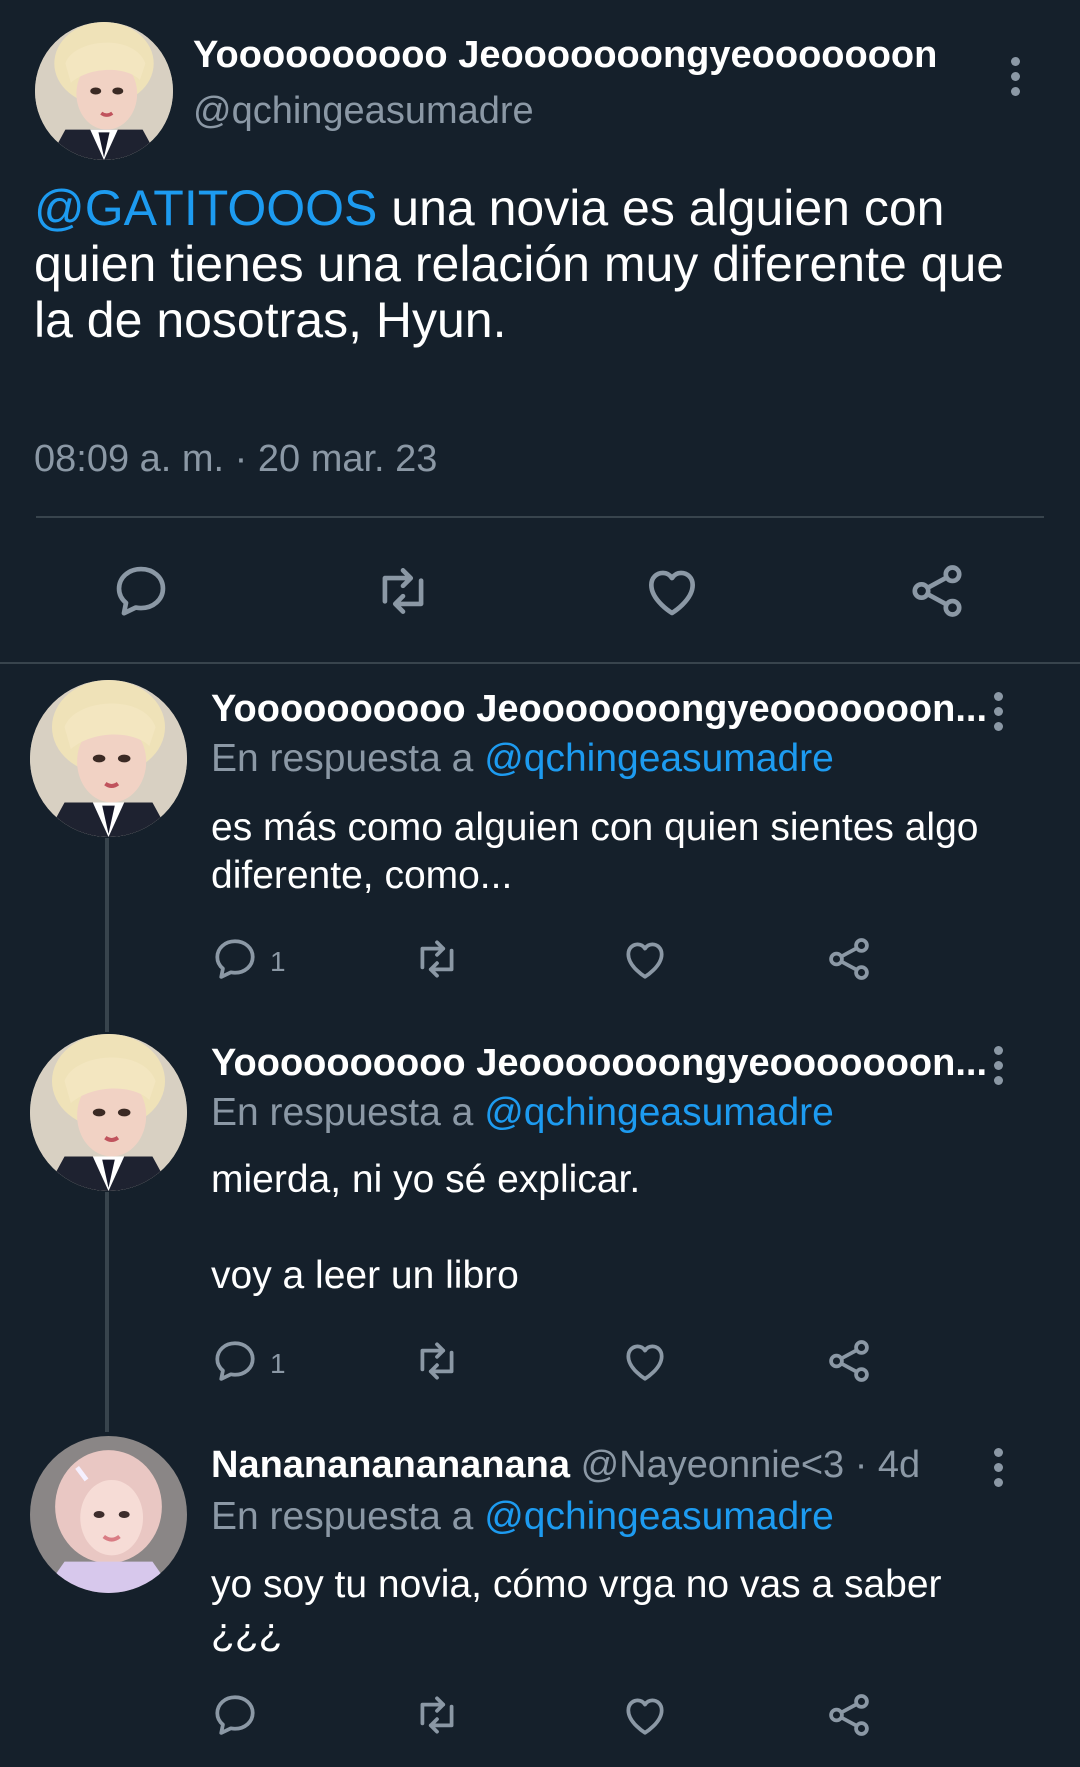 The height and width of the screenshot is (1767, 1080). I want to click on reply-display-name: Nananananananana, so click(390, 1465).